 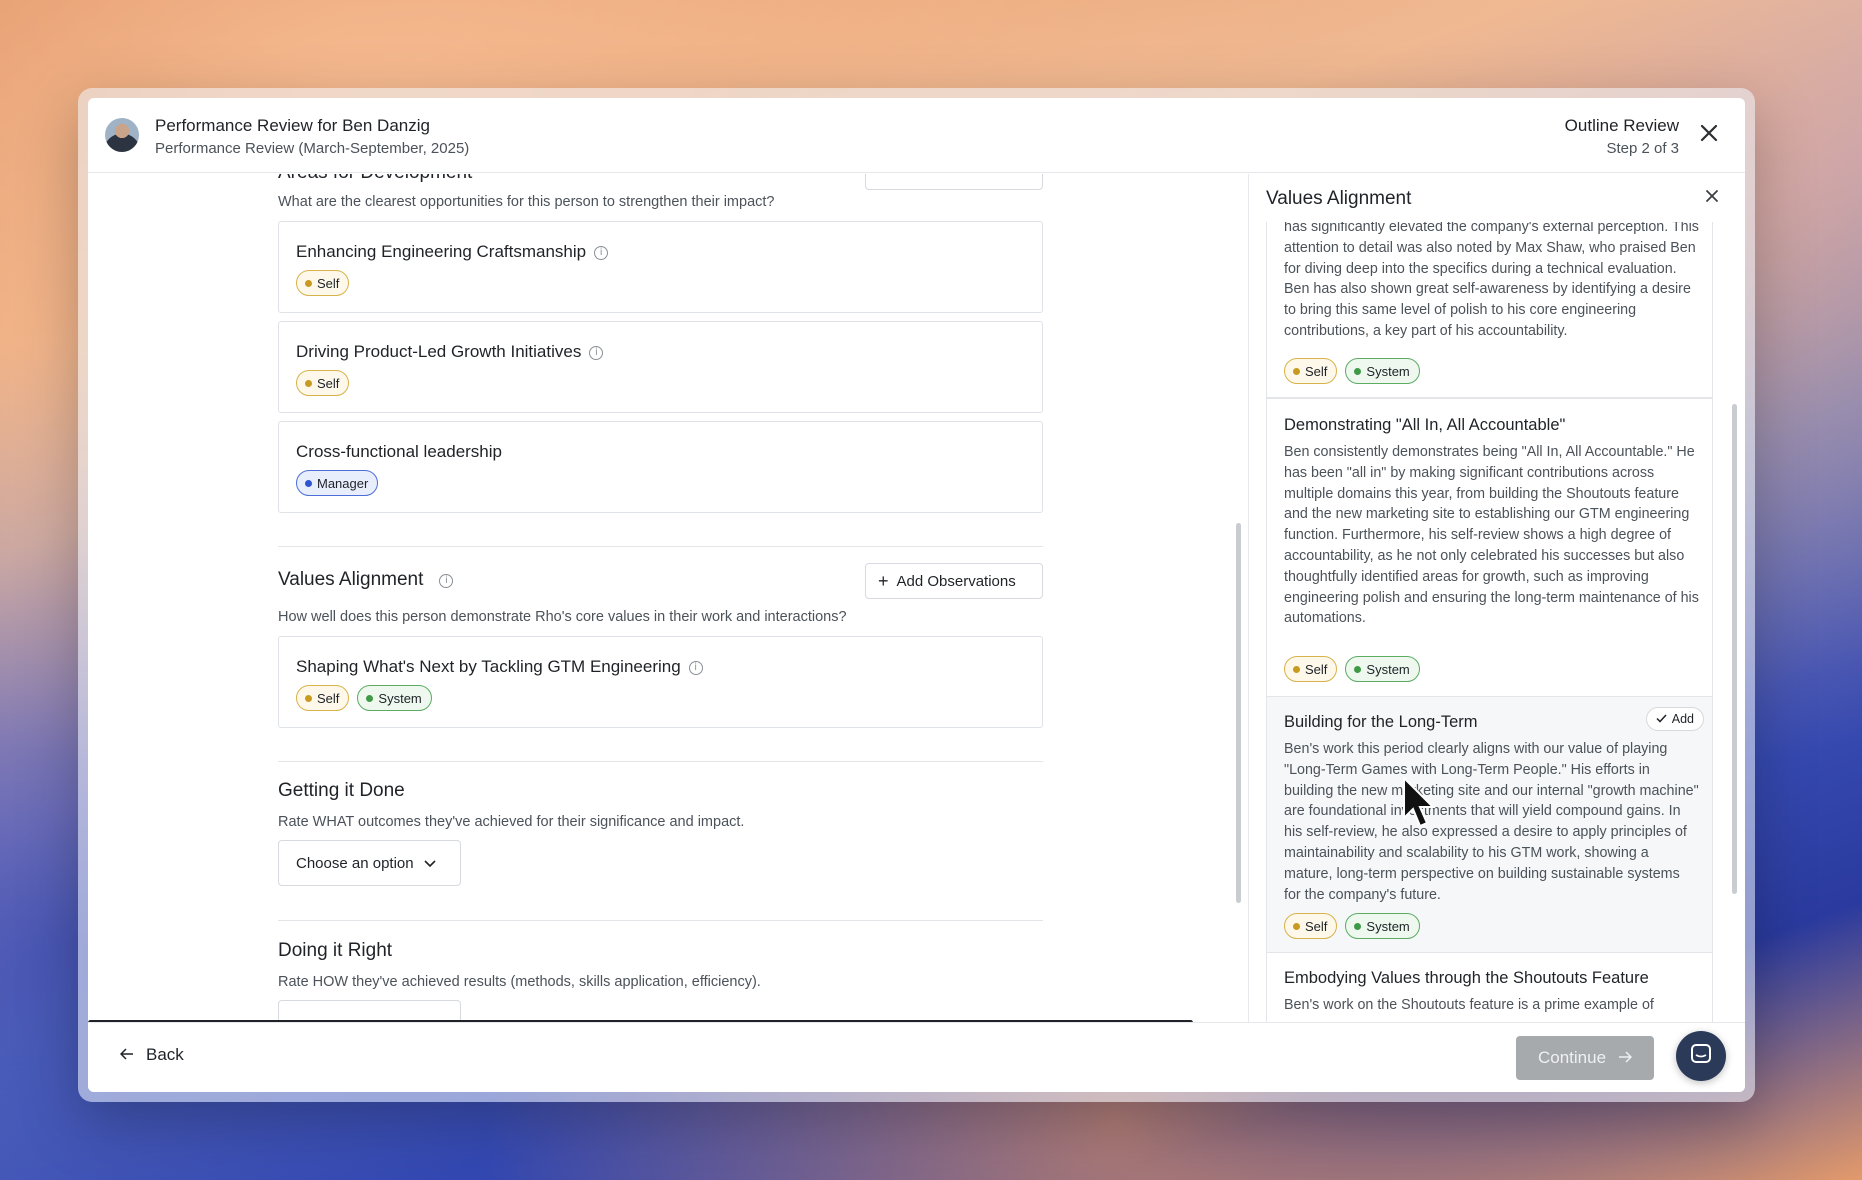 I want to click on getting-it-done-heading: Getting it Done, so click(x=341, y=790).